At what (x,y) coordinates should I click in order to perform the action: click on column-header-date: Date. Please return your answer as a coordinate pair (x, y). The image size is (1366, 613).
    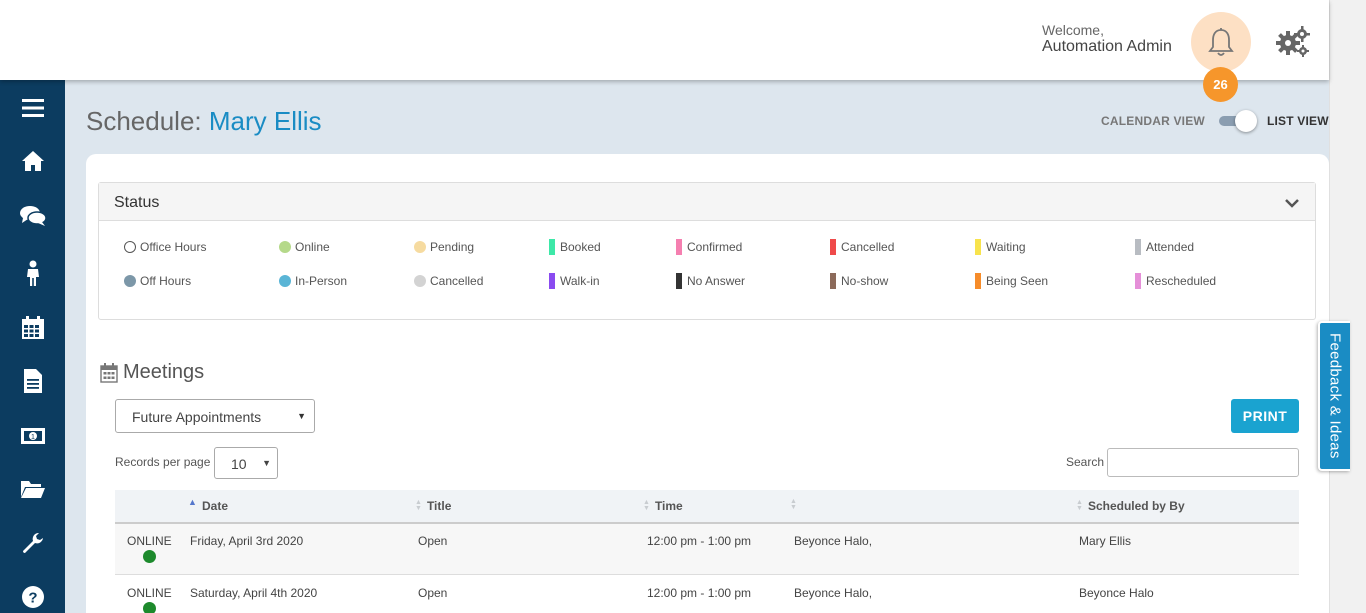
    Looking at the image, I should click on (215, 506).